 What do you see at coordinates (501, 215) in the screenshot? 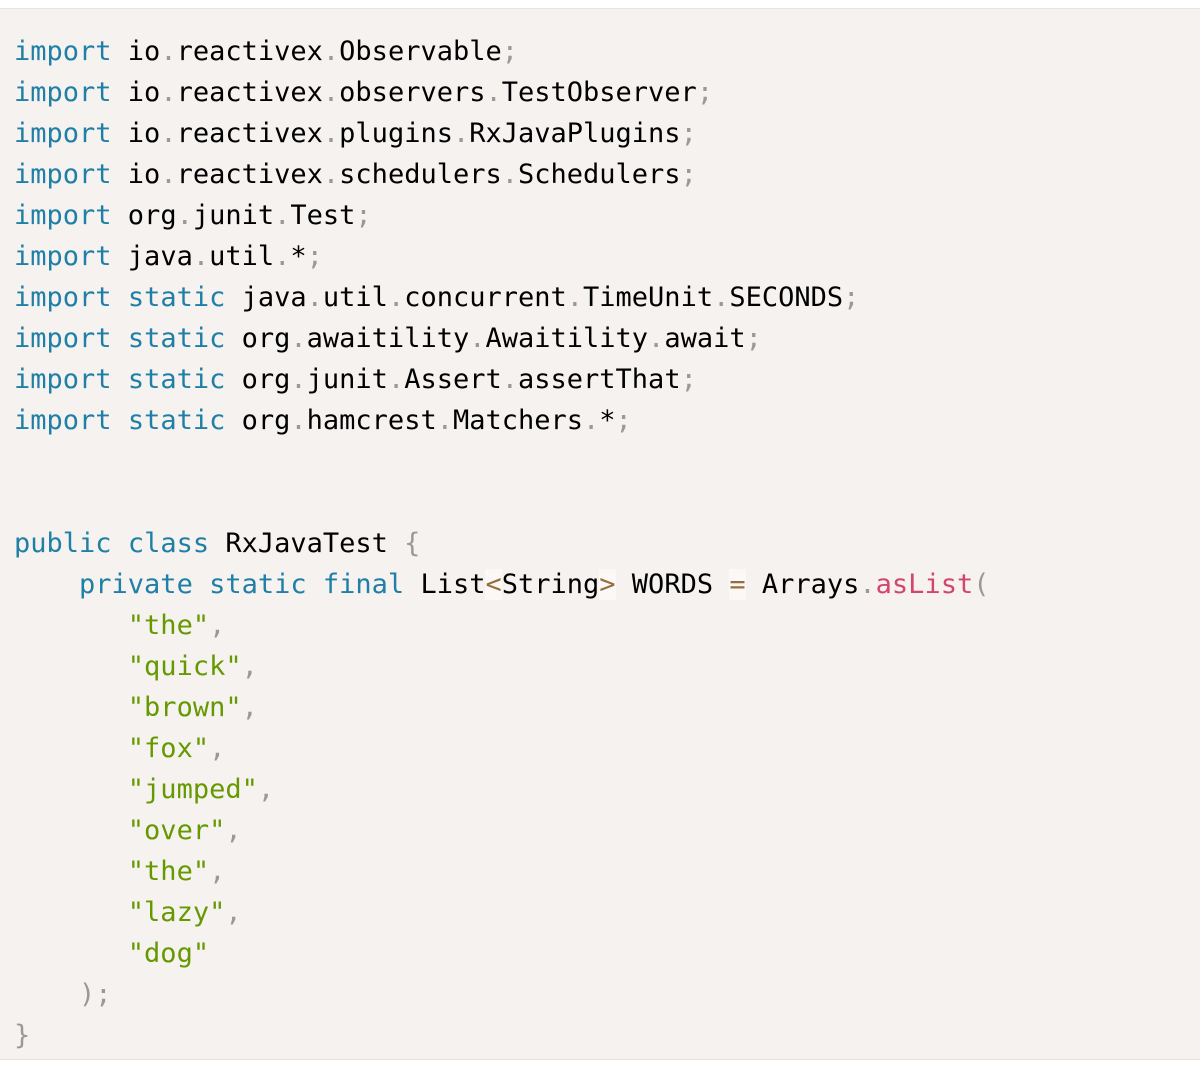
I see `code-line: import org.junit.Test;` at bounding box center [501, 215].